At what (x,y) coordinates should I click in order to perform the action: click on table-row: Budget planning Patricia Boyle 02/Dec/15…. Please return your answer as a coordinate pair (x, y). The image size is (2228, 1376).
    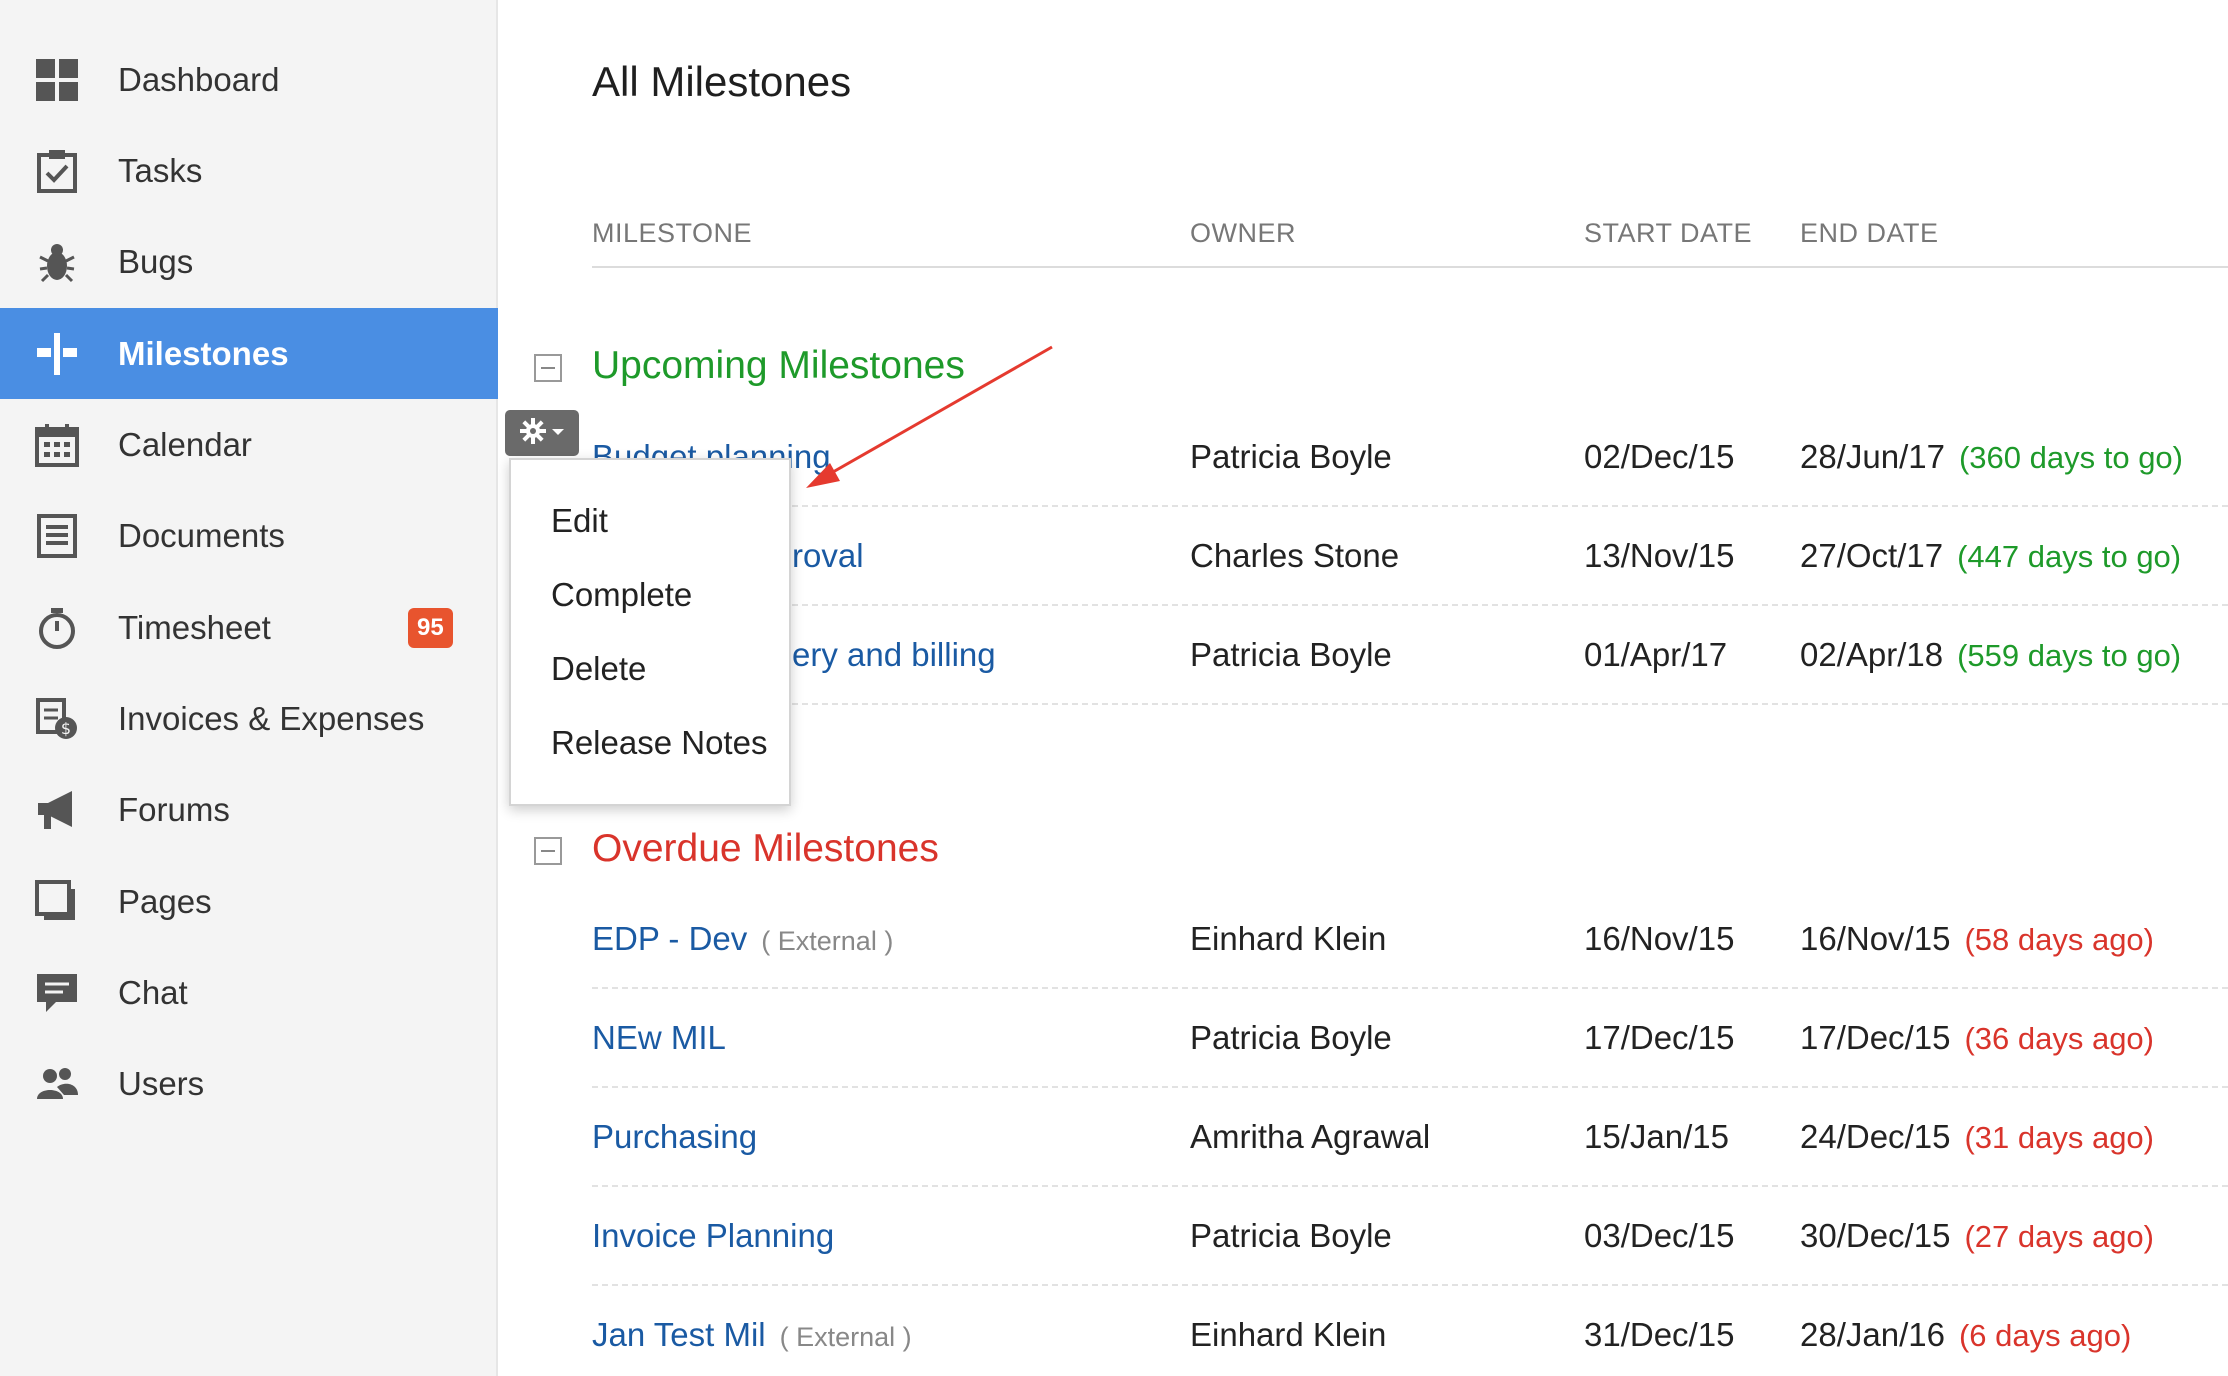
    Looking at the image, I should click on (1410, 457).